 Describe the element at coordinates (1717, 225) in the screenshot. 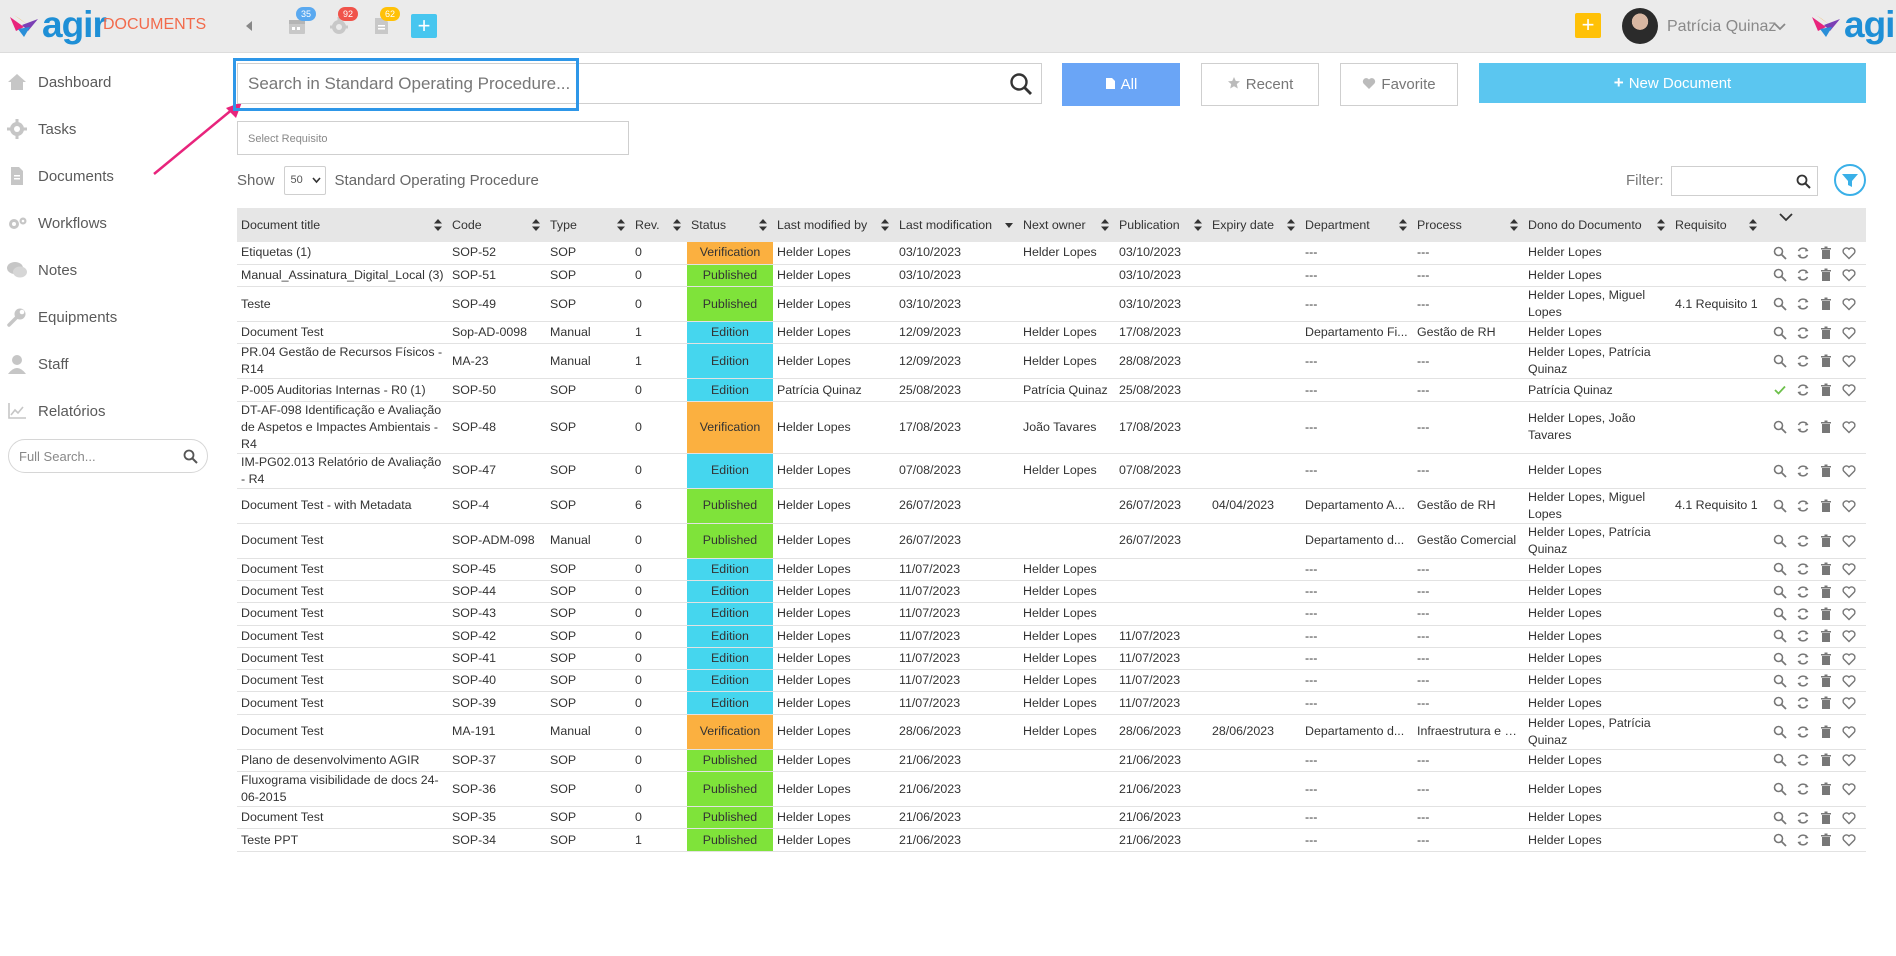

I see `column-header: Requisito` at that location.